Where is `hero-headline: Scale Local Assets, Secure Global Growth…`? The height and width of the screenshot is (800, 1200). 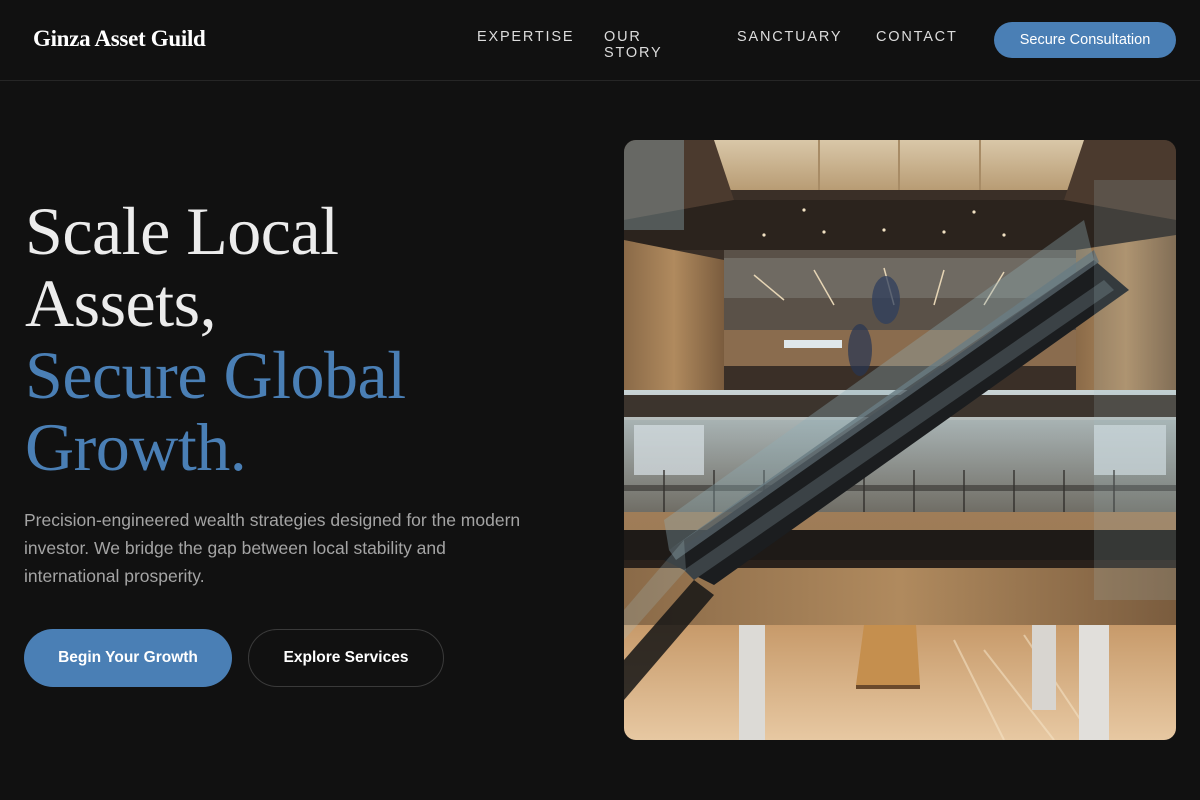
hero-headline: Scale Local Assets, Secure Global Growth… is located at coordinates (215, 339).